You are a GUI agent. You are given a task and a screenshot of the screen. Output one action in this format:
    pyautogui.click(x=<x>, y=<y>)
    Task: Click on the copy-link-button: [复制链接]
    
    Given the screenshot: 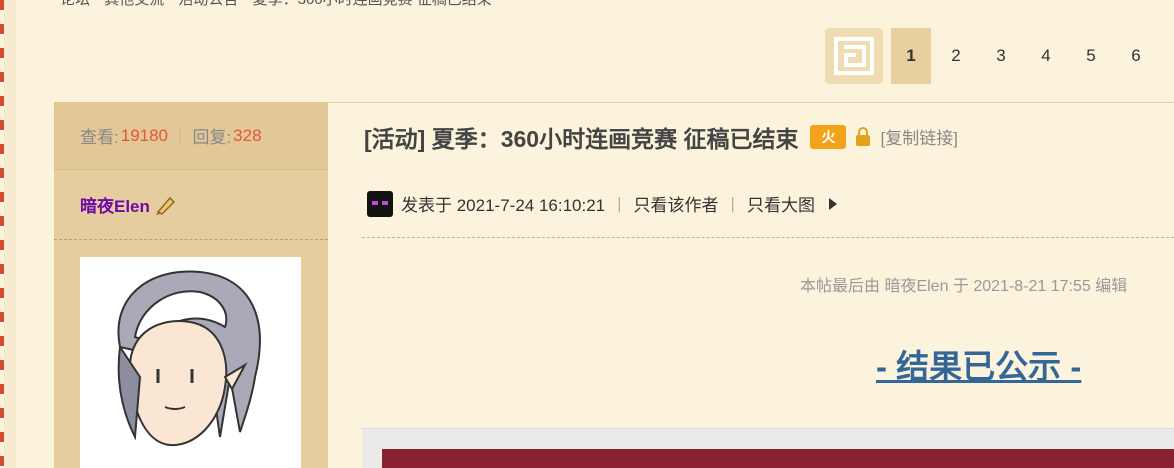 What is the action you would take?
    pyautogui.click(x=918, y=136)
    